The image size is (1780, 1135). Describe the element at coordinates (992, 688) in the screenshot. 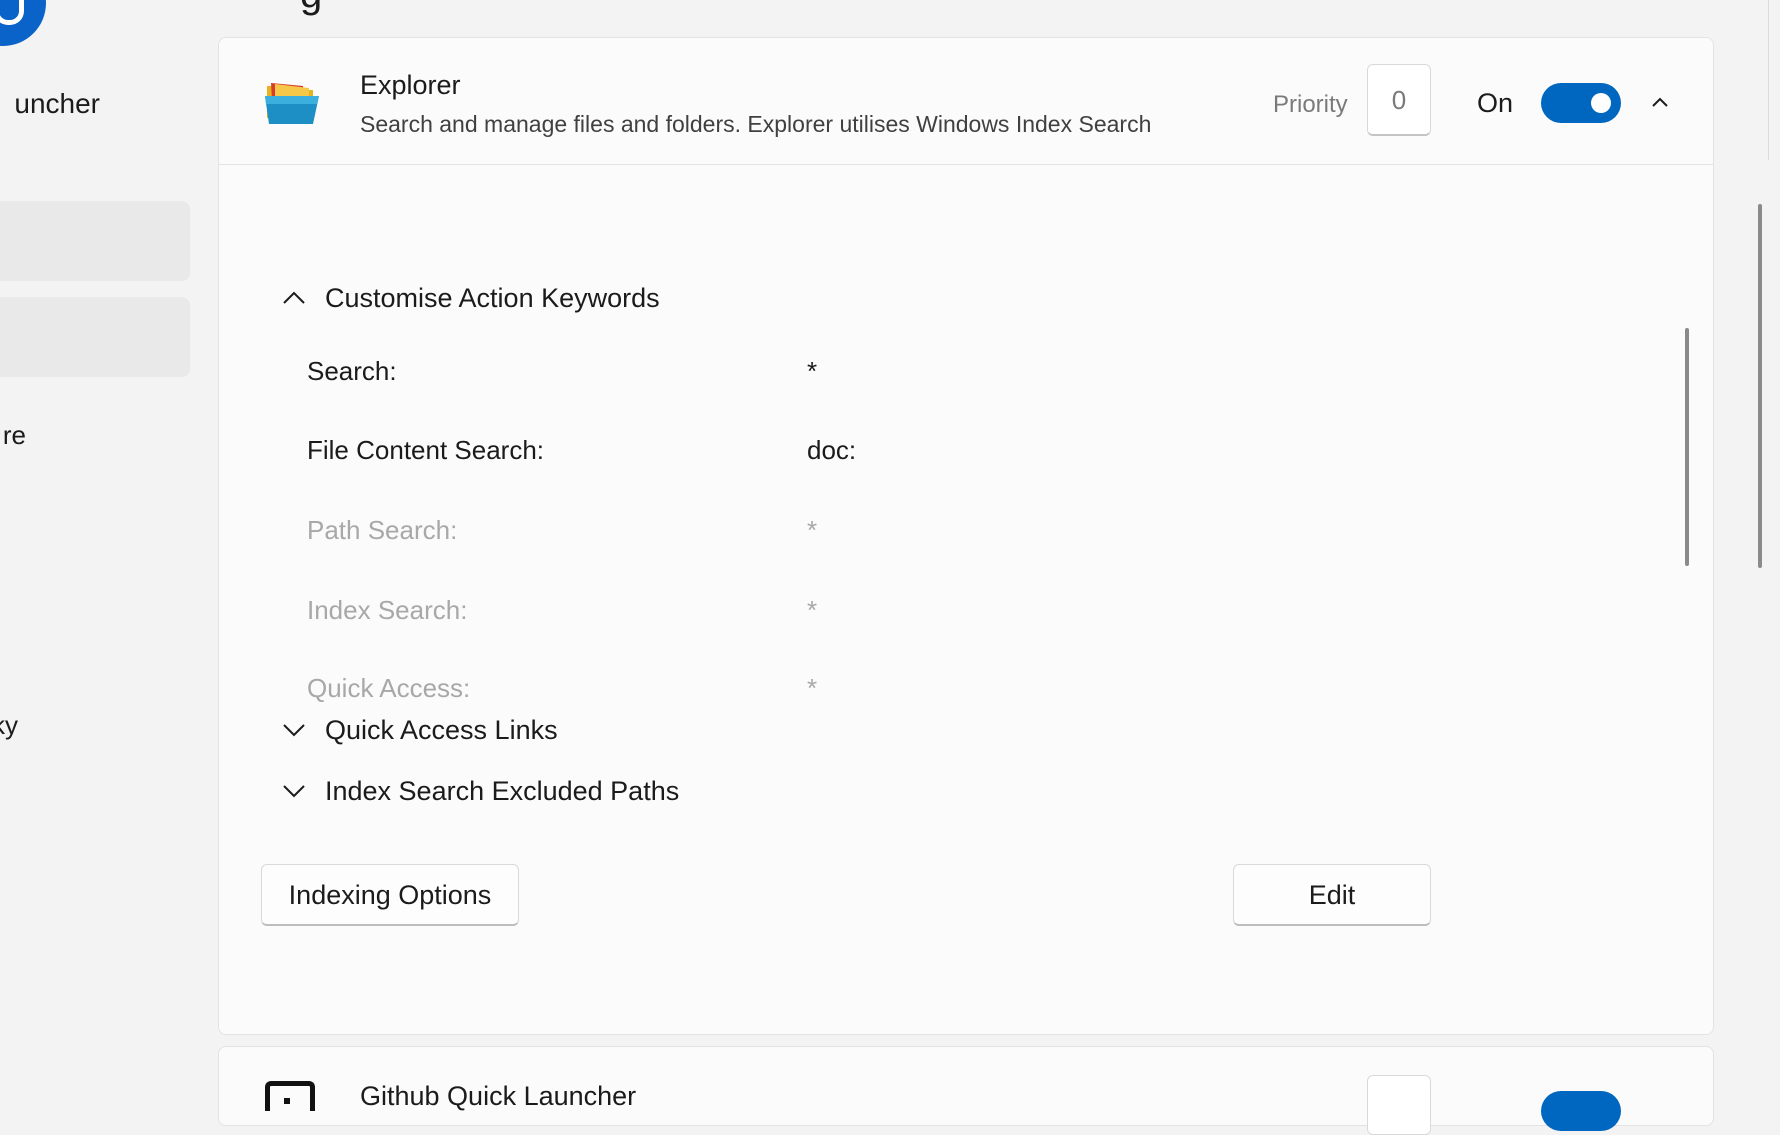

I see `list-item: Quick Access: *` at that location.